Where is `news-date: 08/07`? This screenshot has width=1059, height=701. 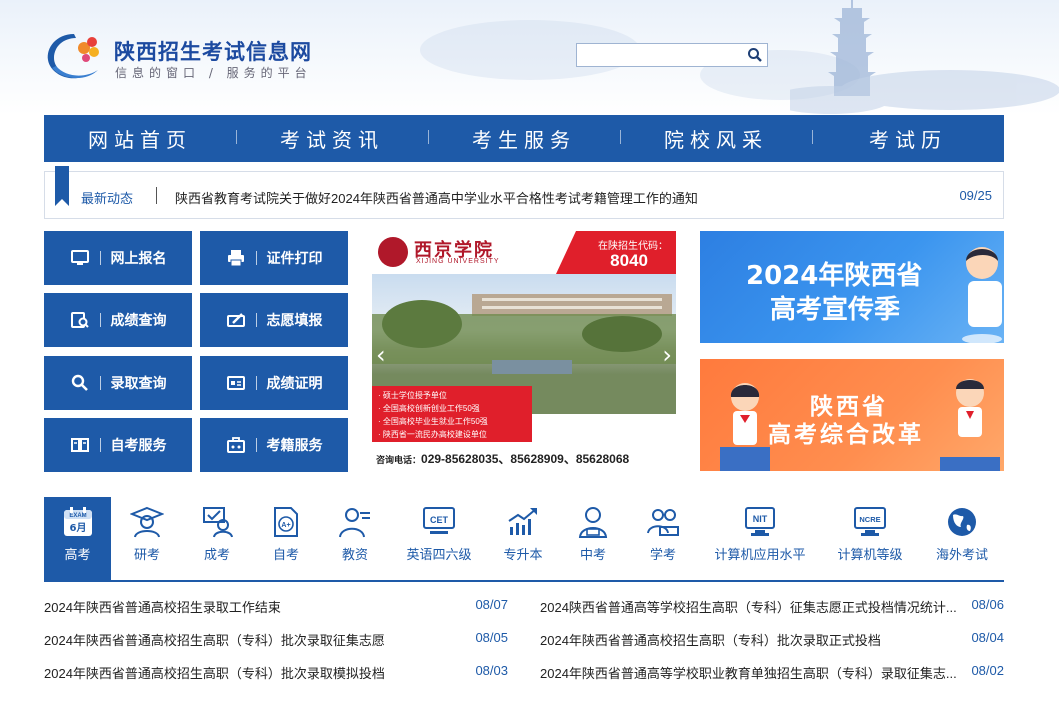 news-date: 08/07 is located at coordinates (491, 604).